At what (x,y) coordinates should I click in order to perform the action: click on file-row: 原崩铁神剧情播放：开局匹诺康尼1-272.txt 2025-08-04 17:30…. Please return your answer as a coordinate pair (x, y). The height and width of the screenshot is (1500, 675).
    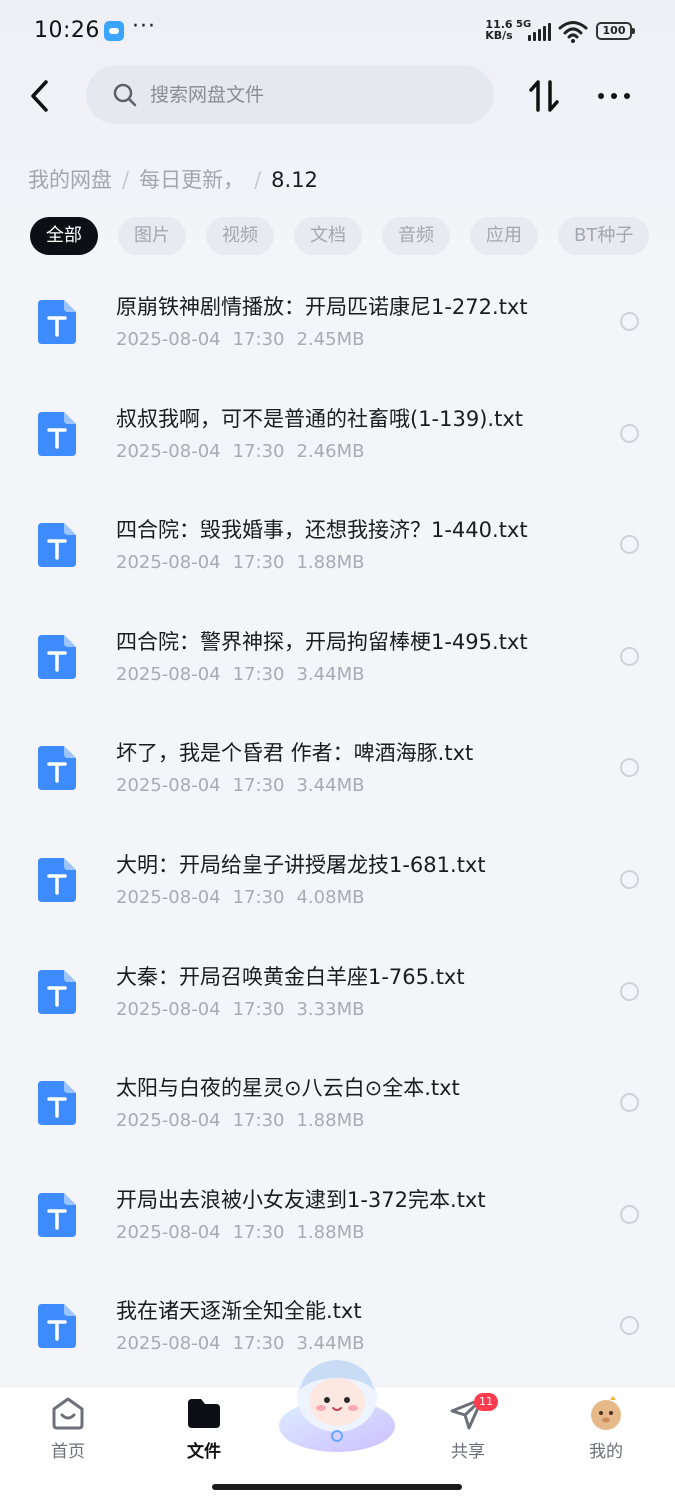
    Looking at the image, I should click on (337, 321).